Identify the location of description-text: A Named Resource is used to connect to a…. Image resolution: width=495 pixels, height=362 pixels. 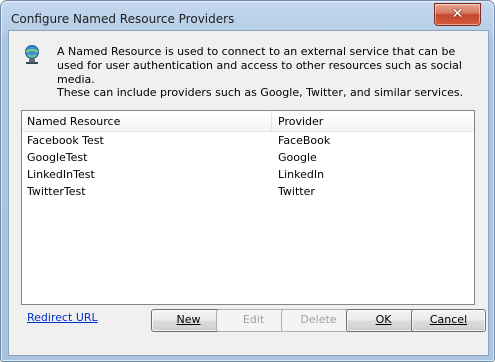
(259, 65).